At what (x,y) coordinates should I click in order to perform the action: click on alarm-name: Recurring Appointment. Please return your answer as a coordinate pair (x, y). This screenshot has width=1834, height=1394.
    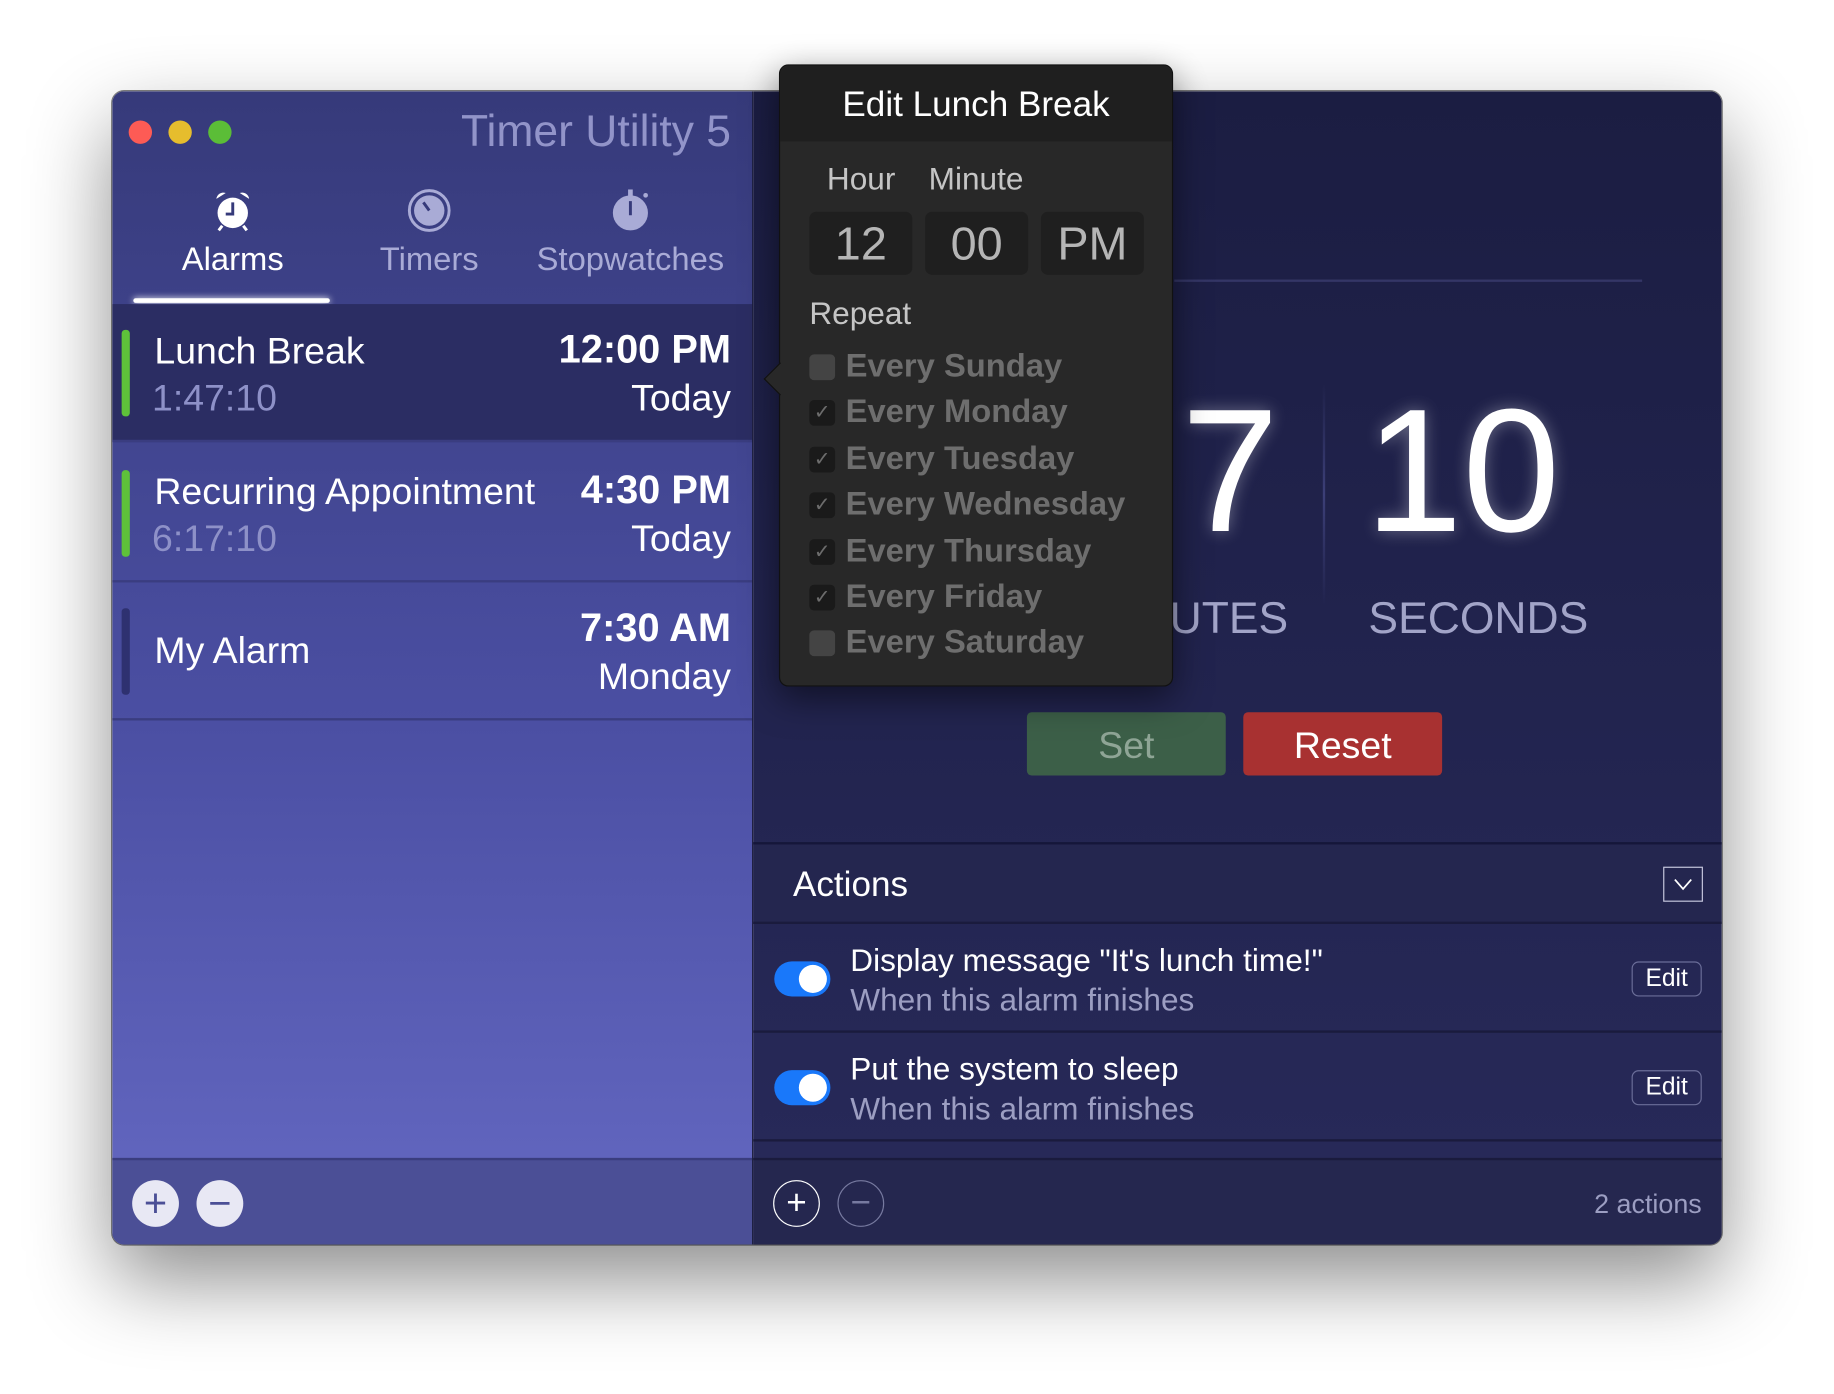
    Looking at the image, I should click on (345, 491).